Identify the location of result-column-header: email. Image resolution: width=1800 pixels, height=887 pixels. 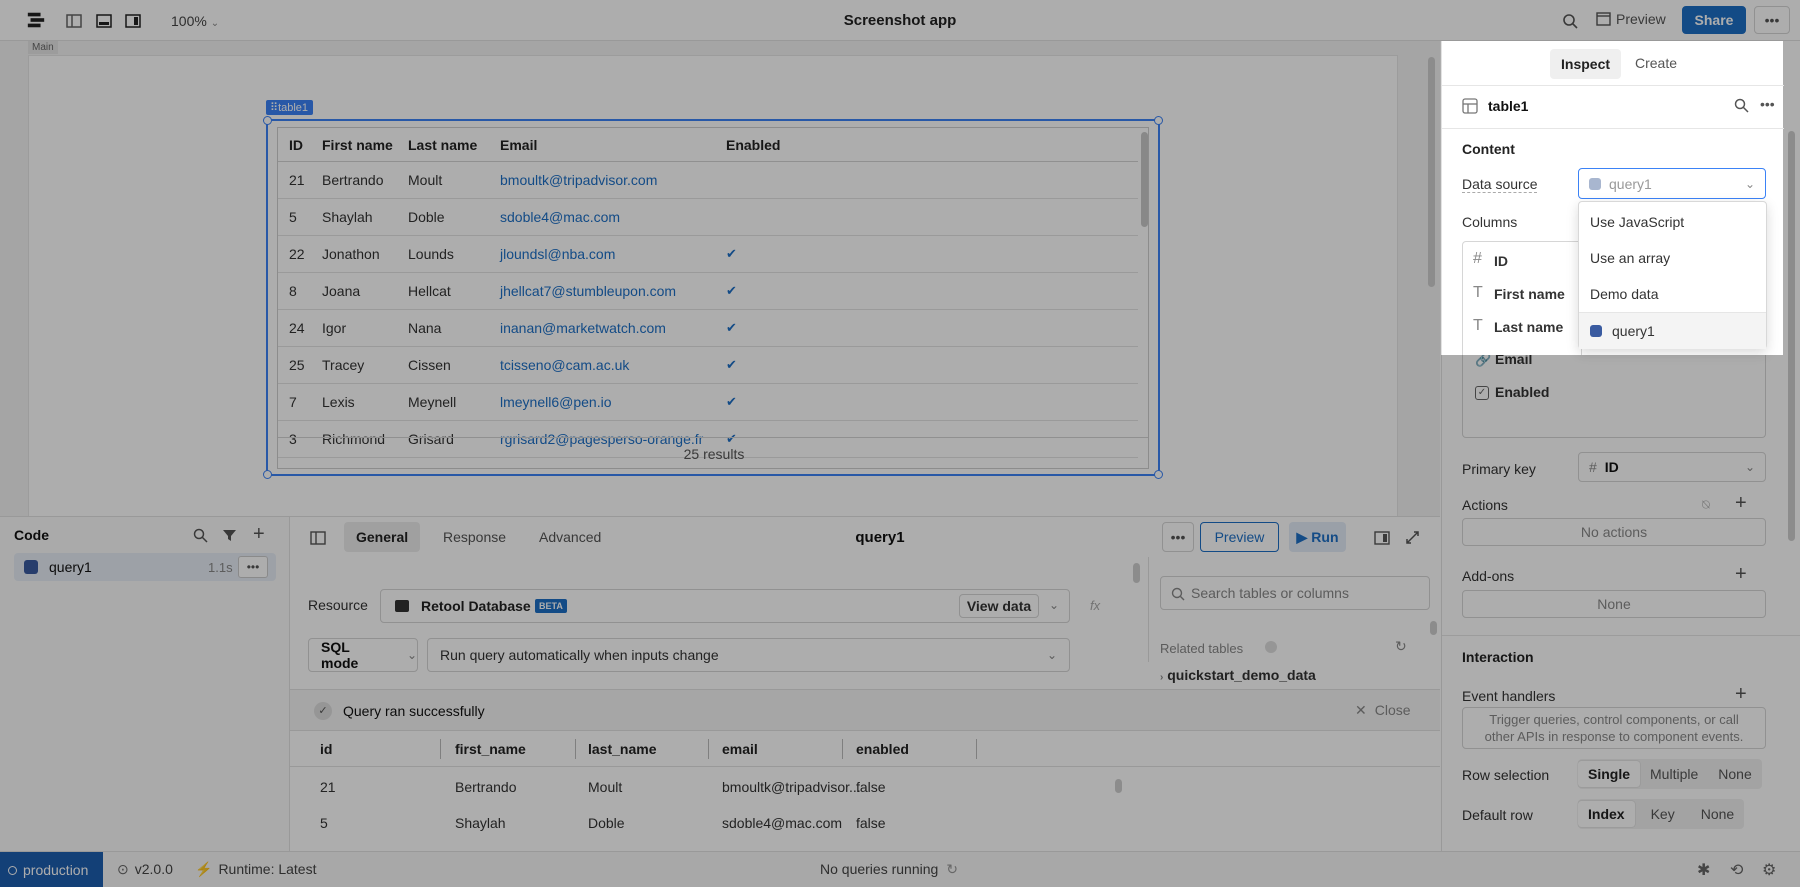
(740, 749).